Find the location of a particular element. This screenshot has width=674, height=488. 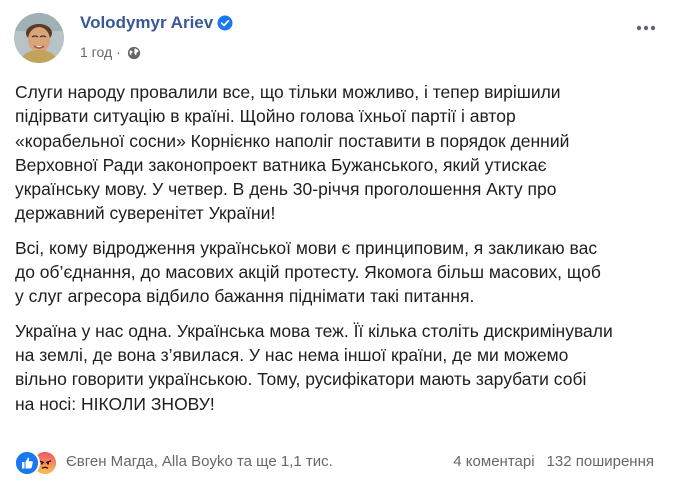

reaction-icons is located at coordinates (38, 463).